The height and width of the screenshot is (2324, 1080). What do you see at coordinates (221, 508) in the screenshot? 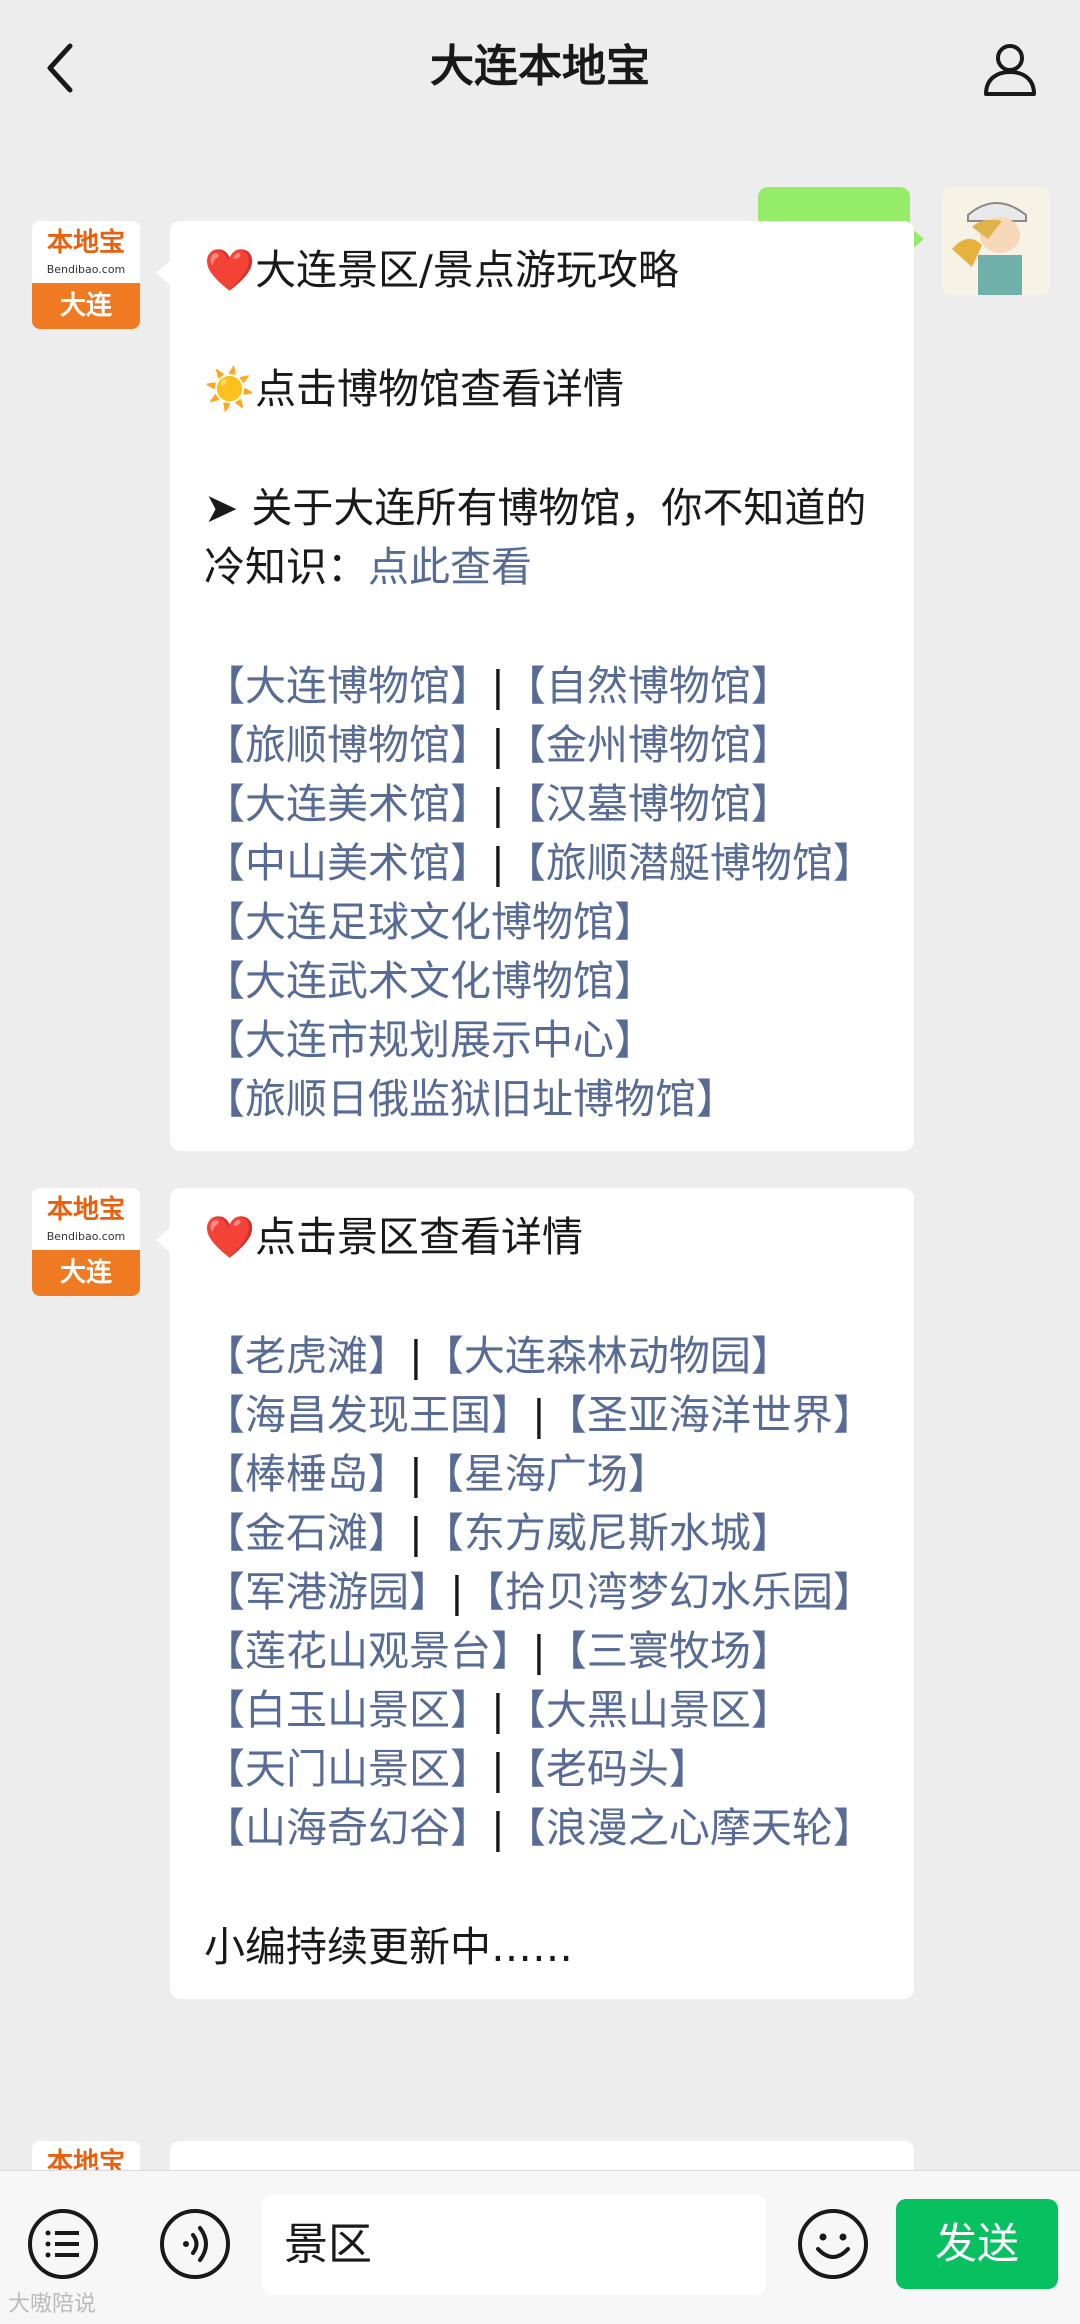
I see `arrow-icon: ➤` at bounding box center [221, 508].